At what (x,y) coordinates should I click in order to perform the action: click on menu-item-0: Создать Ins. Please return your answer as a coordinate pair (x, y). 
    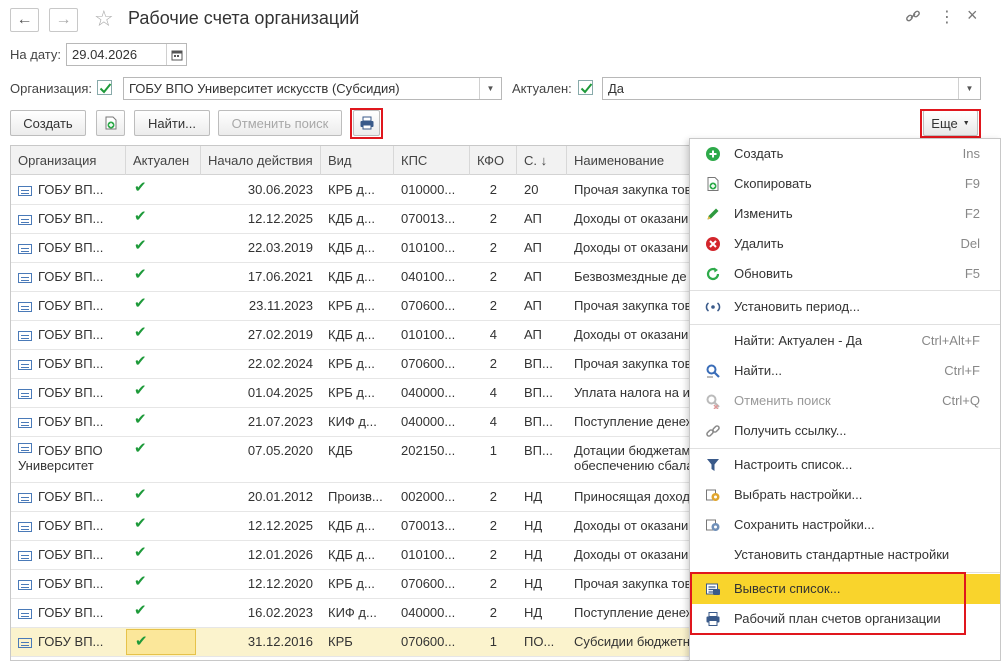
    Looking at the image, I should click on (845, 154).